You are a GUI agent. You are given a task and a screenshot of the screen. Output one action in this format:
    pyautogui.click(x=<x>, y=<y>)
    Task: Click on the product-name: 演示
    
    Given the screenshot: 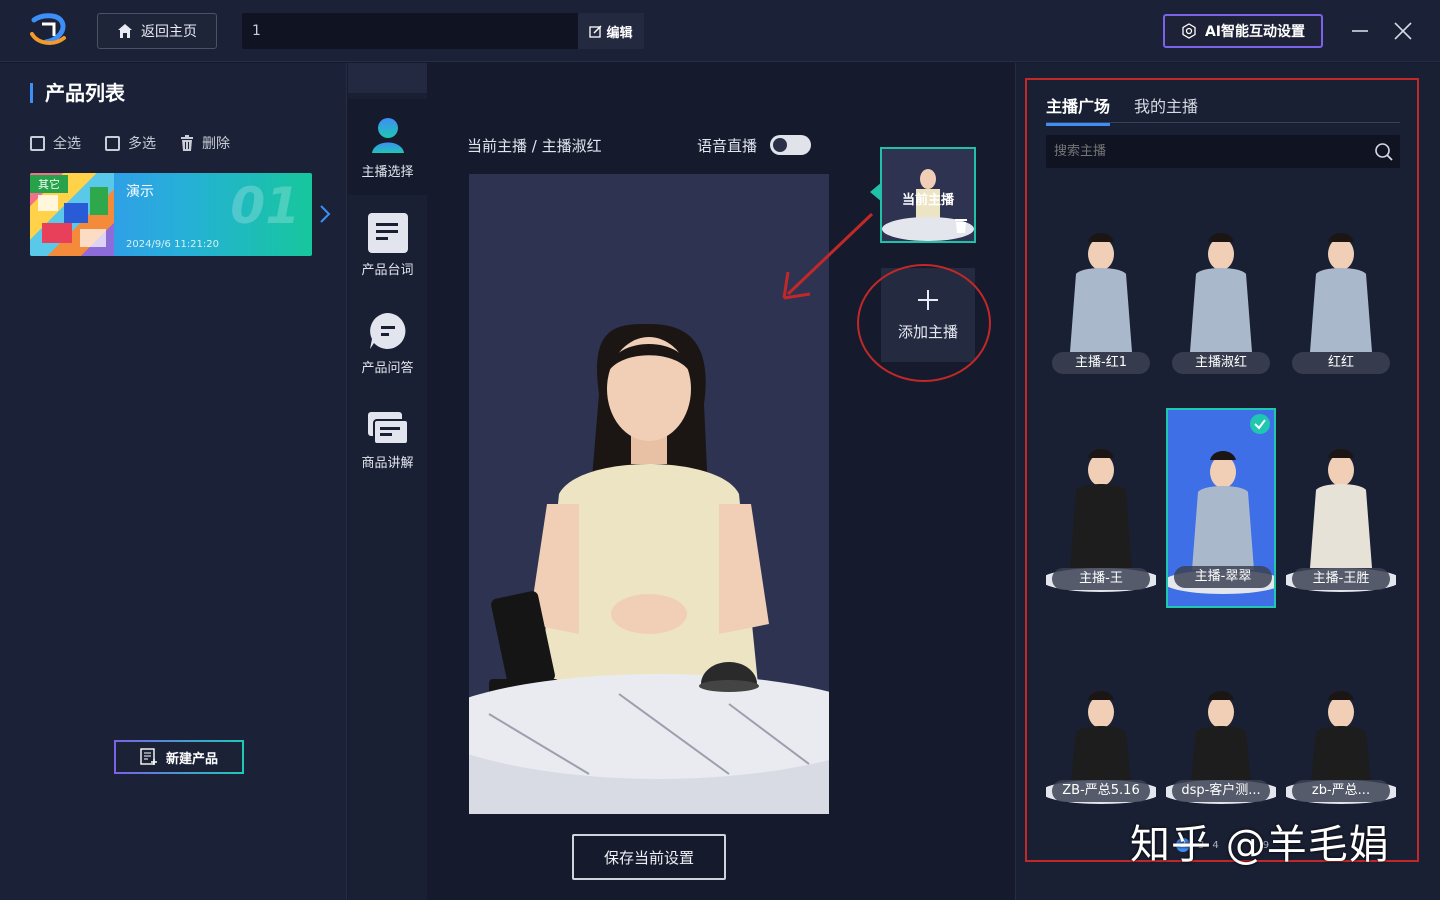 What is the action you would take?
    pyautogui.click(x=140, y=192)
    